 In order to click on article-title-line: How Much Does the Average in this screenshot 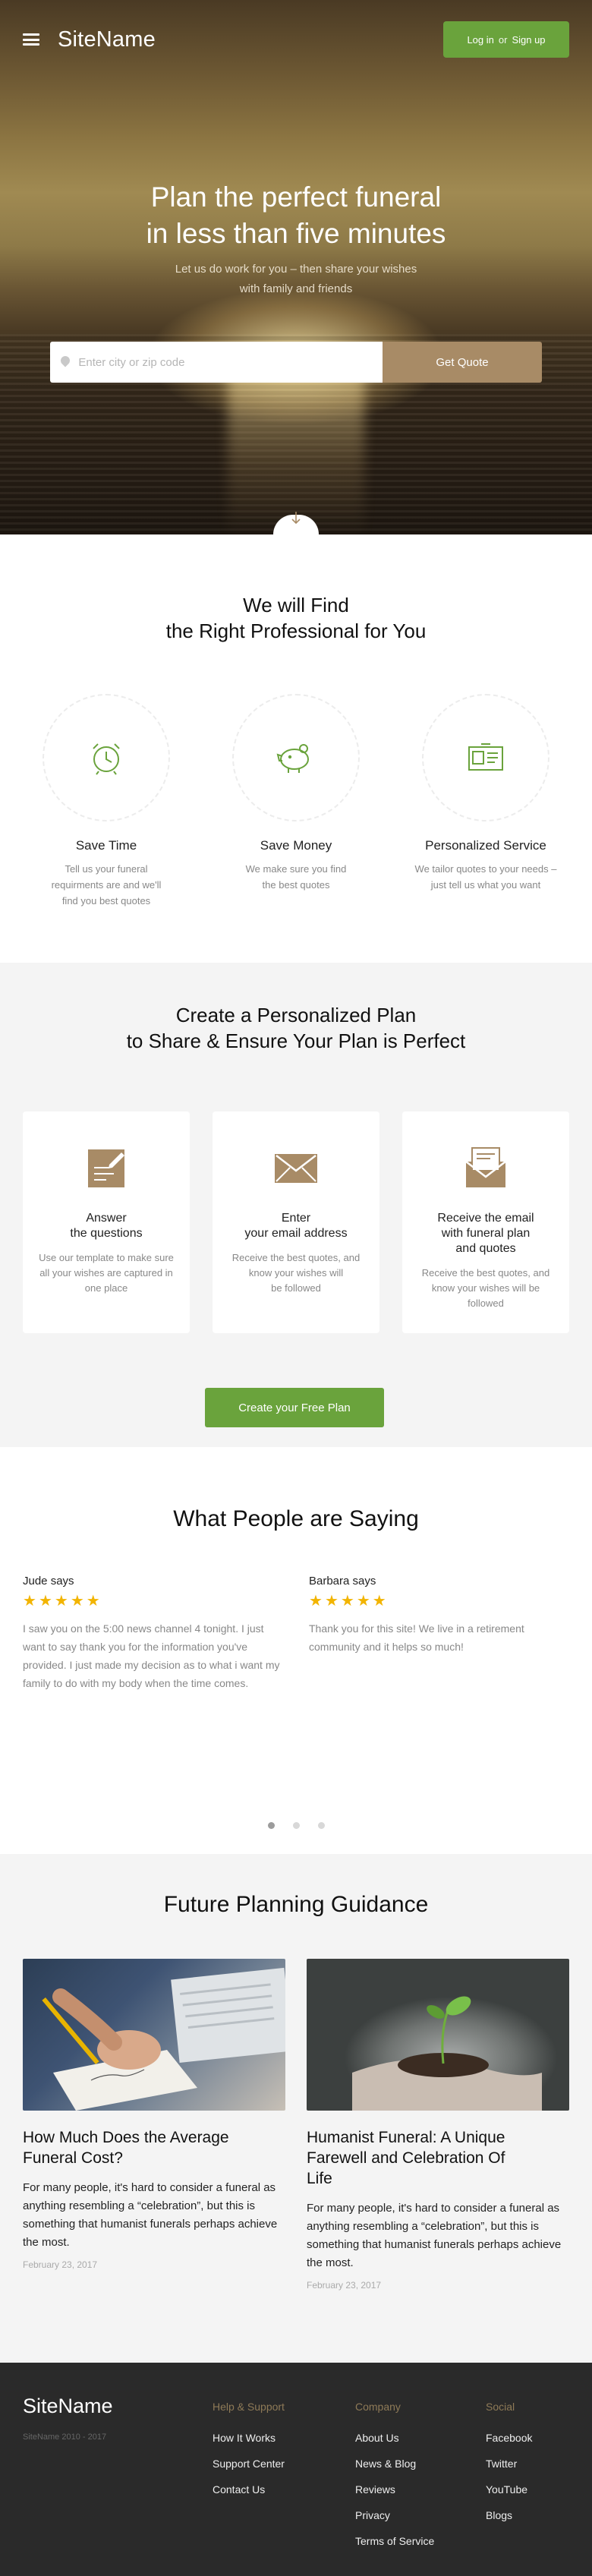, I will do `click(126, 2137)`.